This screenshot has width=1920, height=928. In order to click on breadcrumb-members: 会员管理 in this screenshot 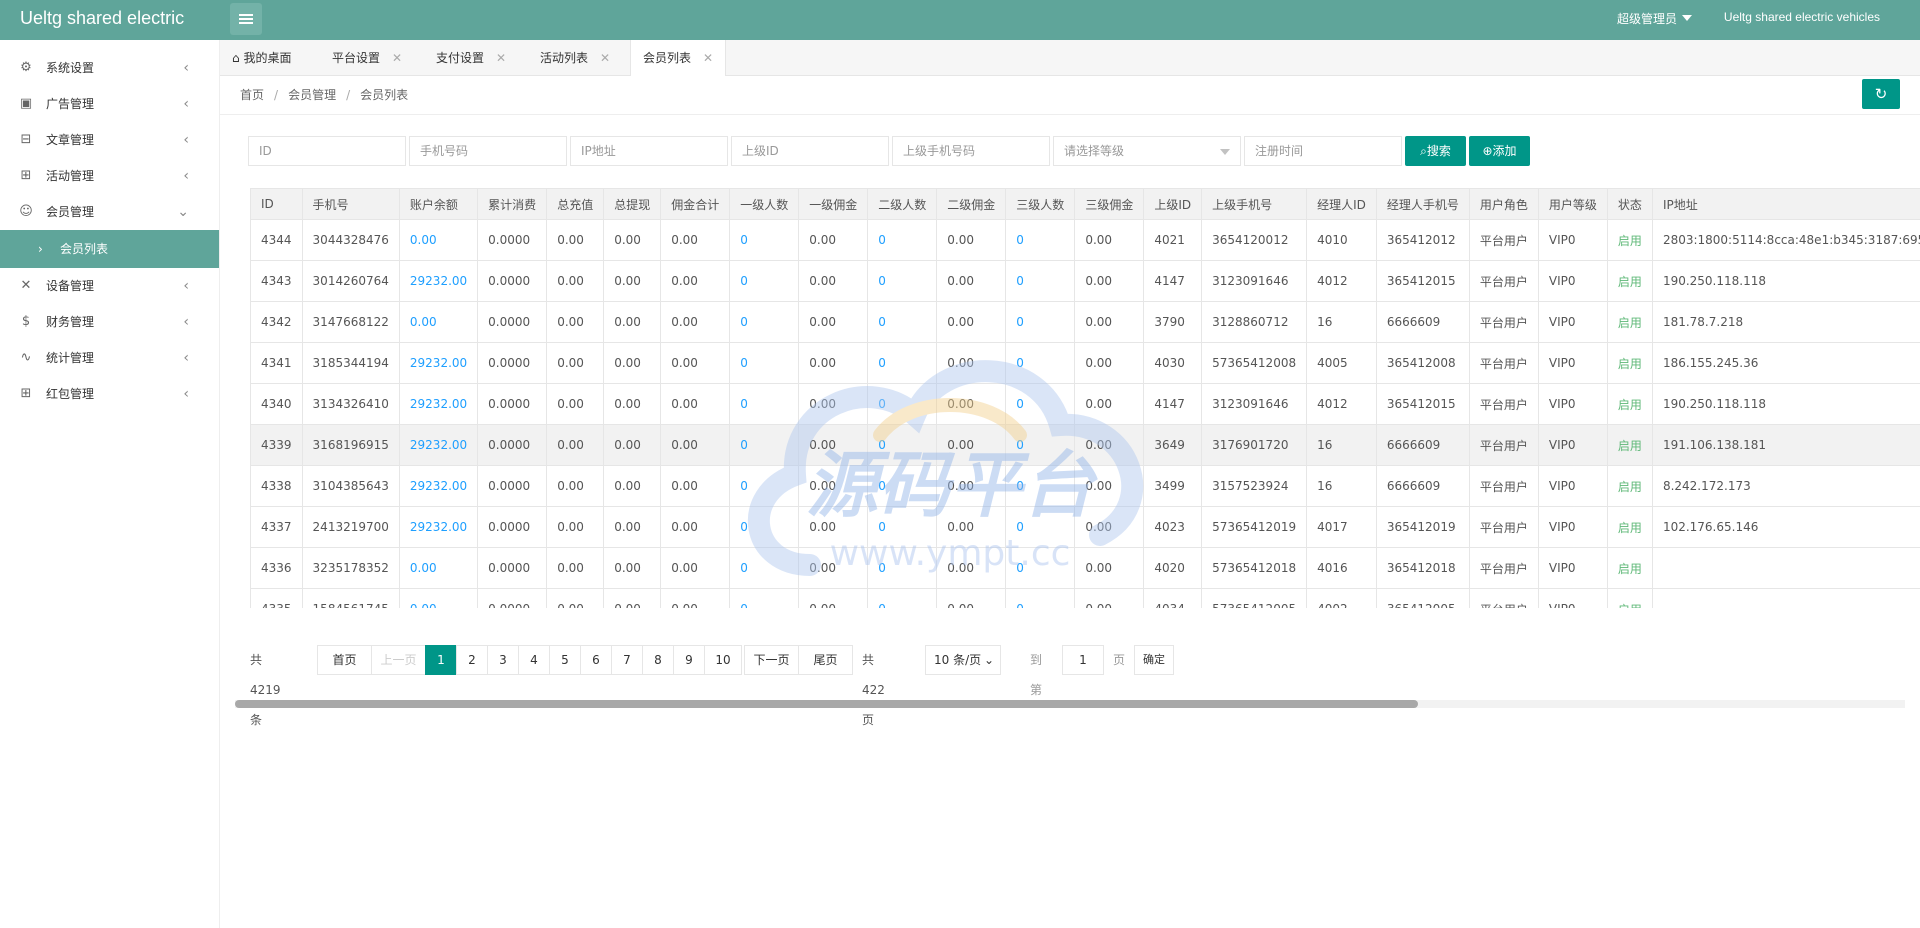, I will do `click(312, 95)`.